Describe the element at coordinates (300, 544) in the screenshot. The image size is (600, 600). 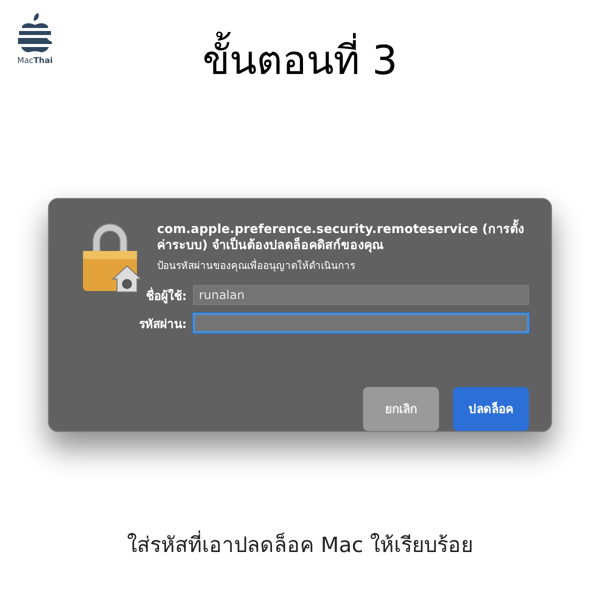
I see `caption-text: ใส่รหัสที่เอาปลดล็อค Mac ให้เรียบร้อย` at that location.